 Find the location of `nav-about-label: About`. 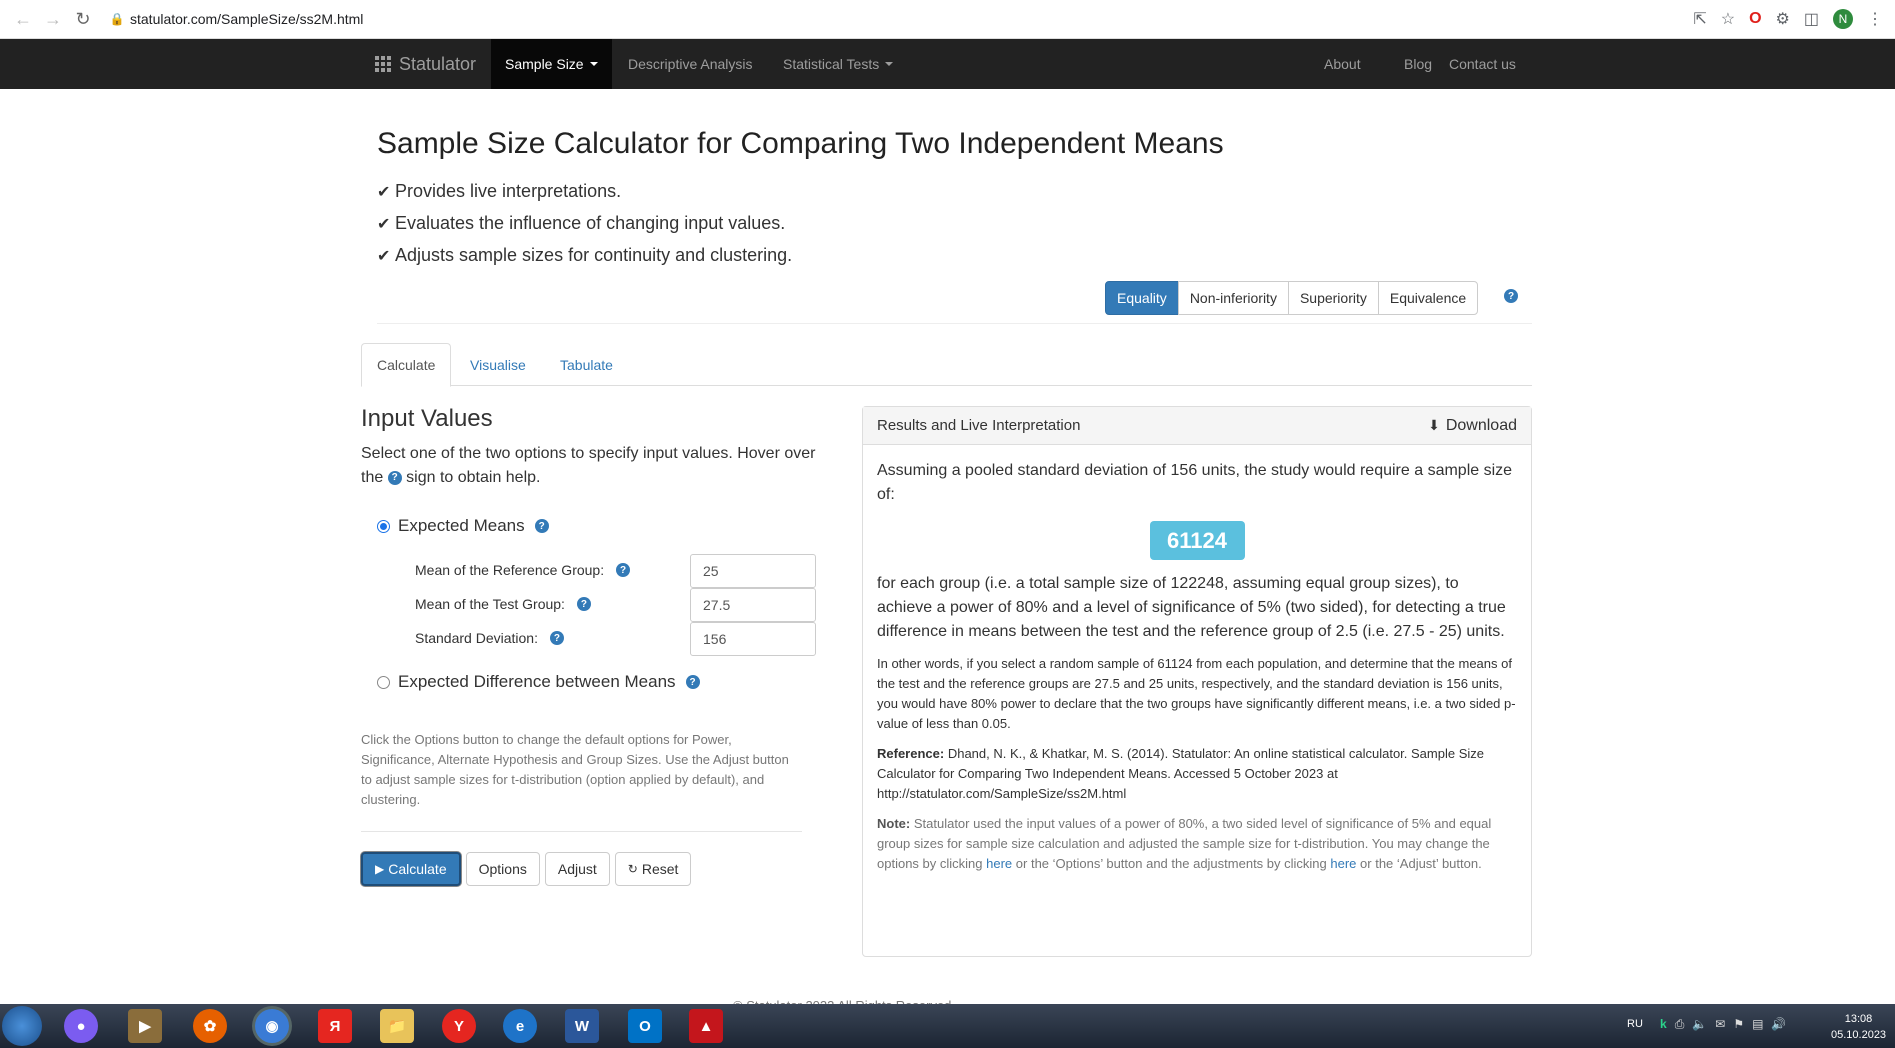

nav-about-label: About is located at coordinates (1342, 64).